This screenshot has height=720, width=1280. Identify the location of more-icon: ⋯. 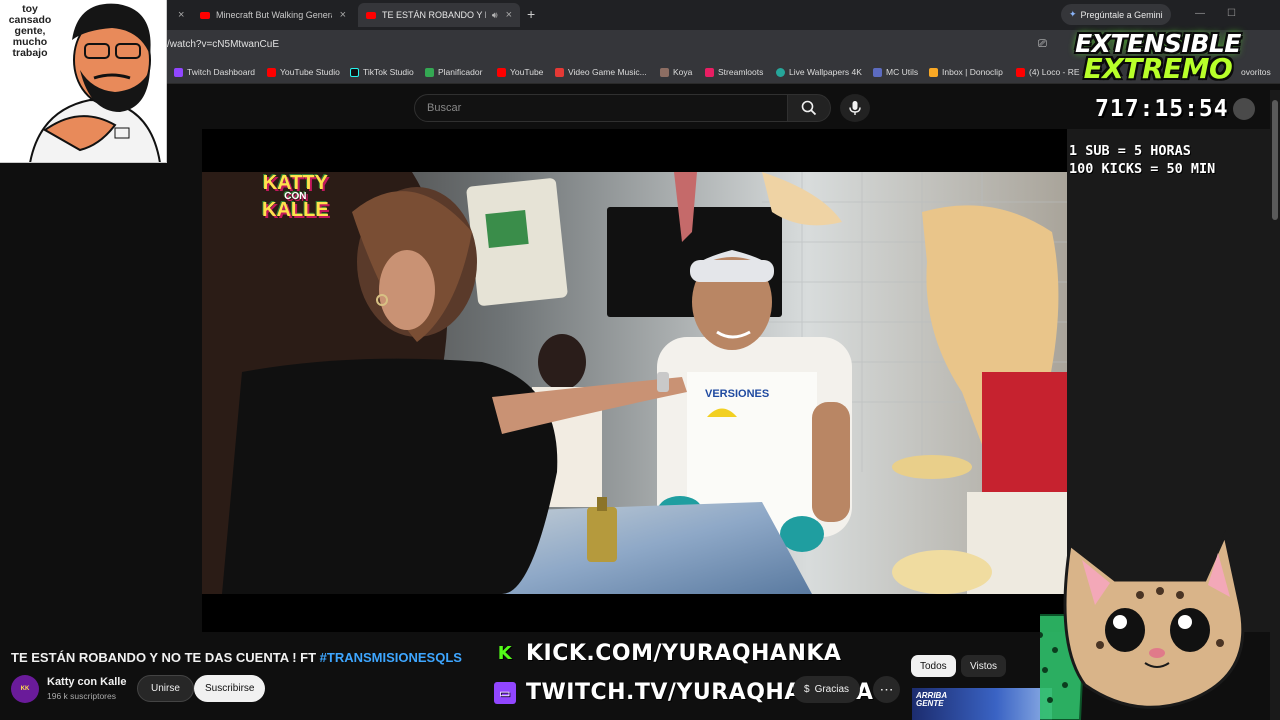
(886, 689).